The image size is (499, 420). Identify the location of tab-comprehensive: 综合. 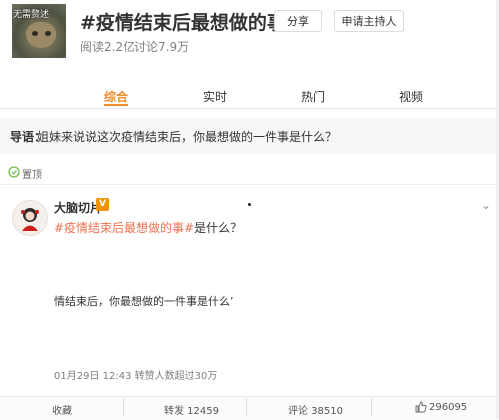
(116, 96).